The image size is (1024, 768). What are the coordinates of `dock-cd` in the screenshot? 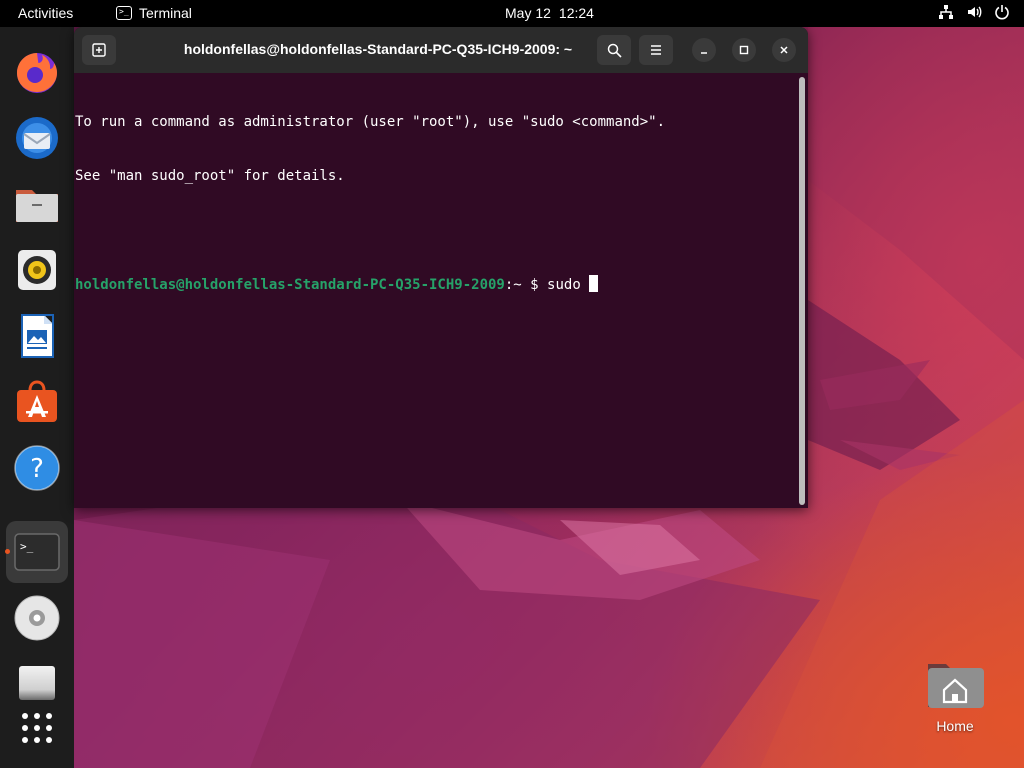 It's located at (37, 618).